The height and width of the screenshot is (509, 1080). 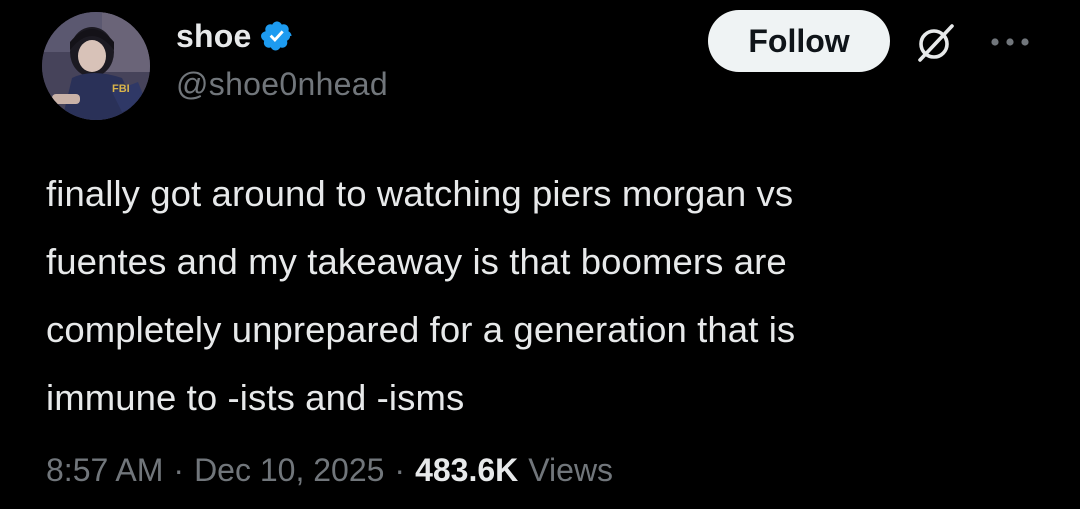 What do you see at coordinates (1010, 42) in the screenshot?
I see `more-dots-icon` at bounding box center [1010, 42].